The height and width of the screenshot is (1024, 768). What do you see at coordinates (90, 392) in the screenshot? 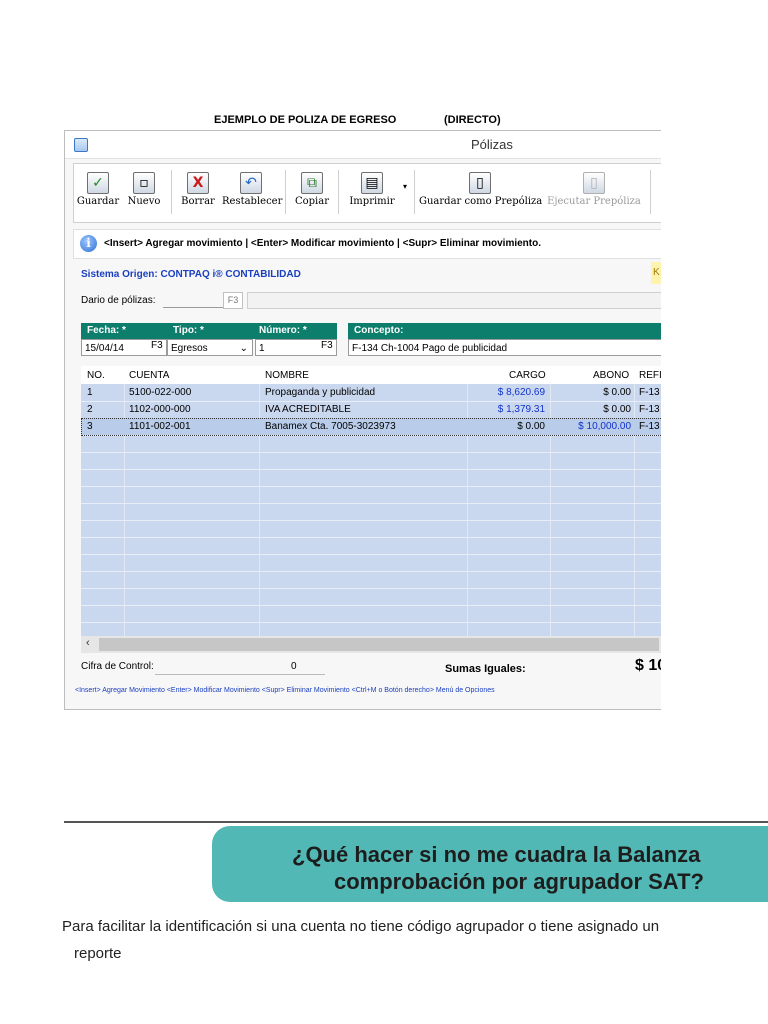
I see `cell-no: 1` at bounding box center [90, 392].